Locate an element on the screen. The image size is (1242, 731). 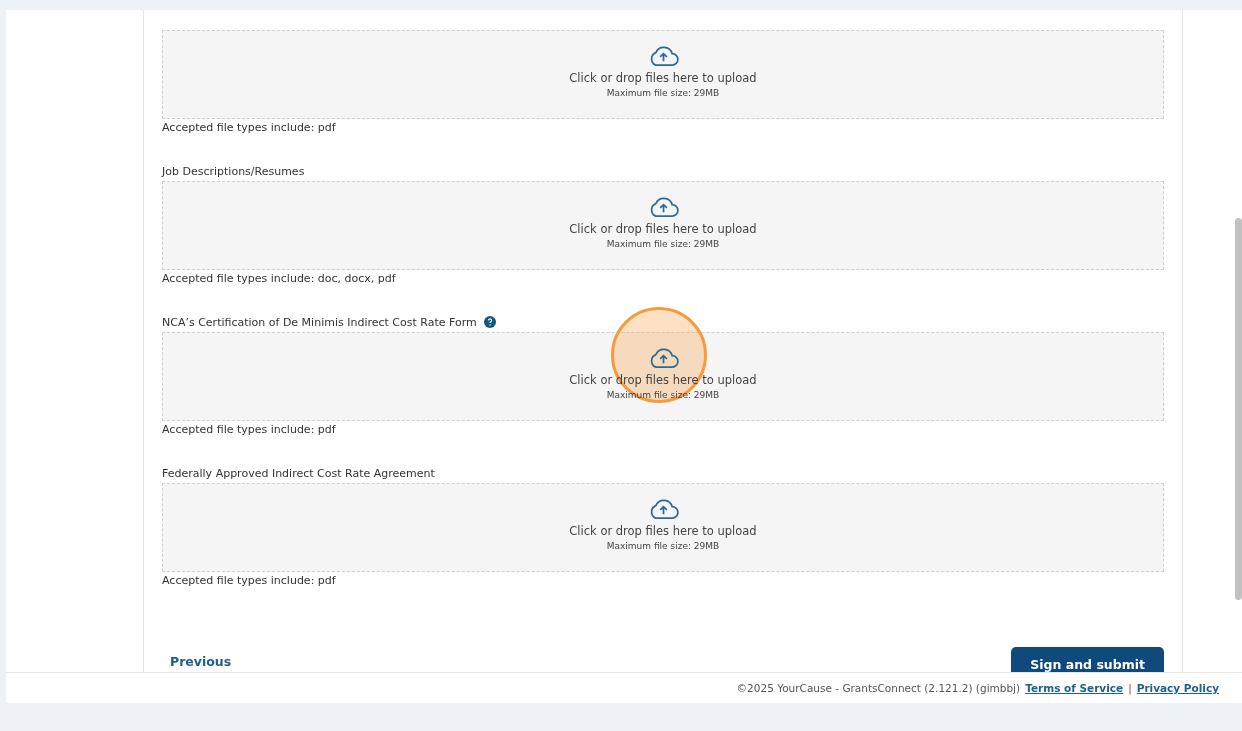
copyright-text: ©2025 YourCause - GrantsConnect (2.121.2) (gimbbj) is located at coordinates (878, 688).